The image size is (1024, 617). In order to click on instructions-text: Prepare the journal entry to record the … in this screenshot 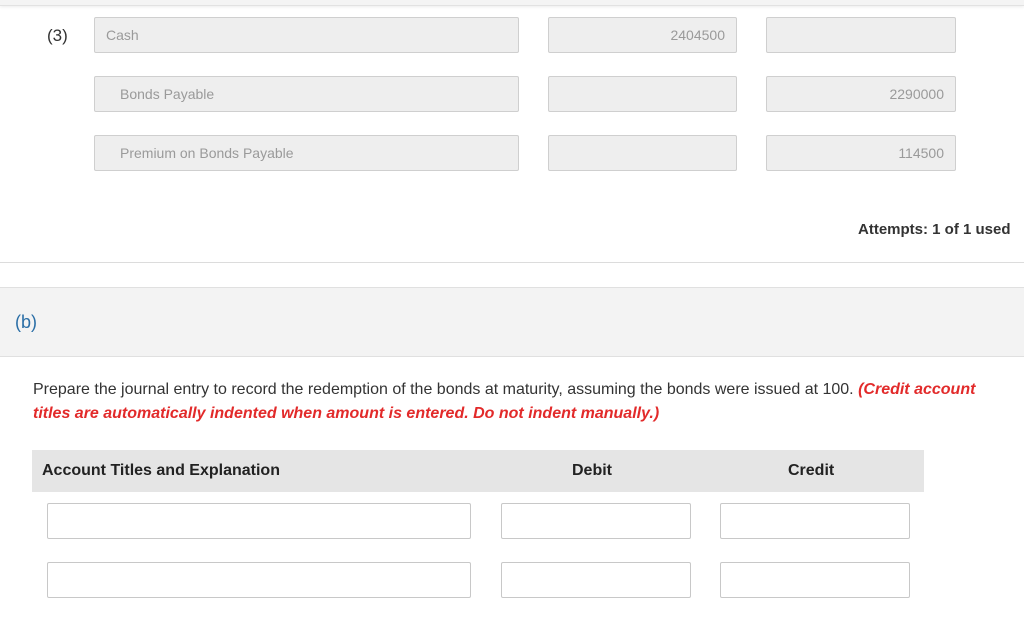, I will do `click(443, 389)`.